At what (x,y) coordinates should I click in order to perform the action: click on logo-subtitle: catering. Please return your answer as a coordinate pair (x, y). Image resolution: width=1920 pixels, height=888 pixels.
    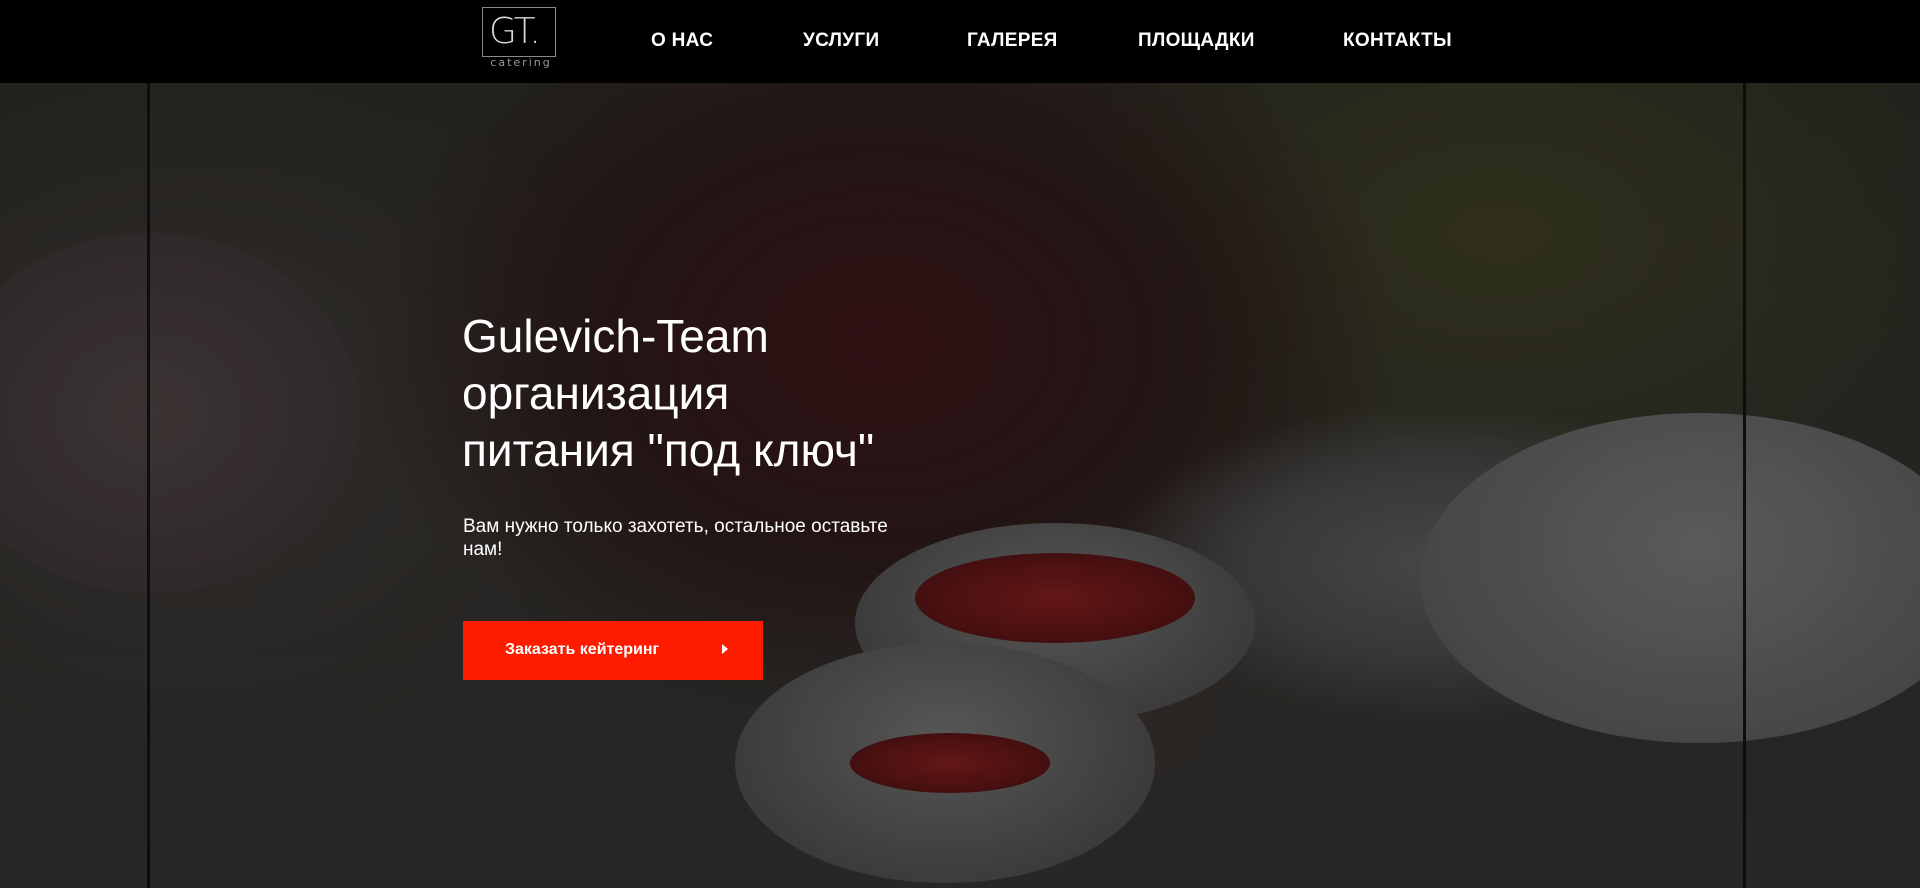
    Looking at the image, I should click on (521, 62).